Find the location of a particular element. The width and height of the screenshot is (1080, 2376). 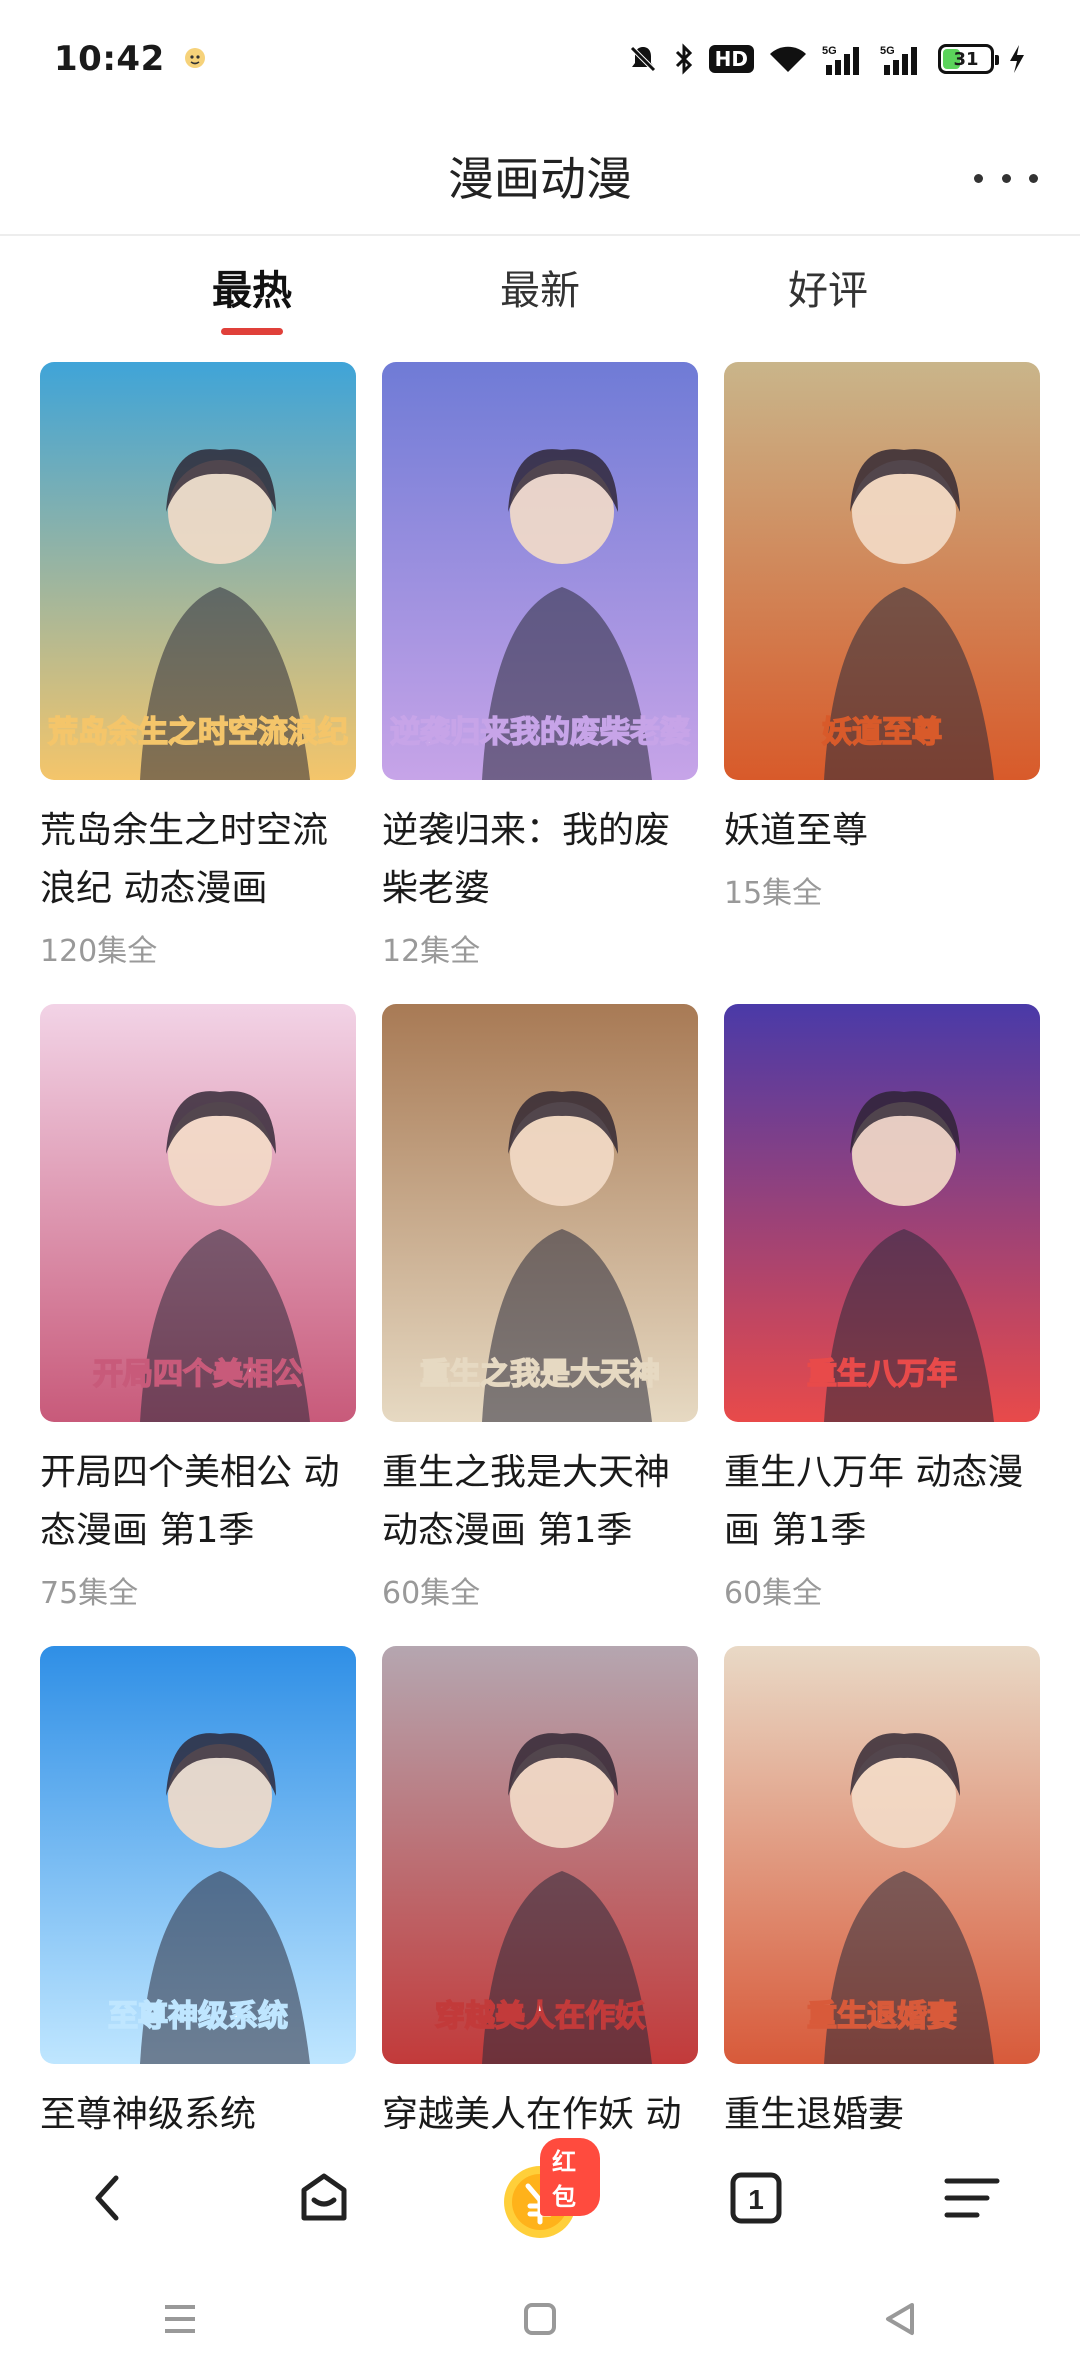

status-left: 10:42 is located at coordinates (131, 59).